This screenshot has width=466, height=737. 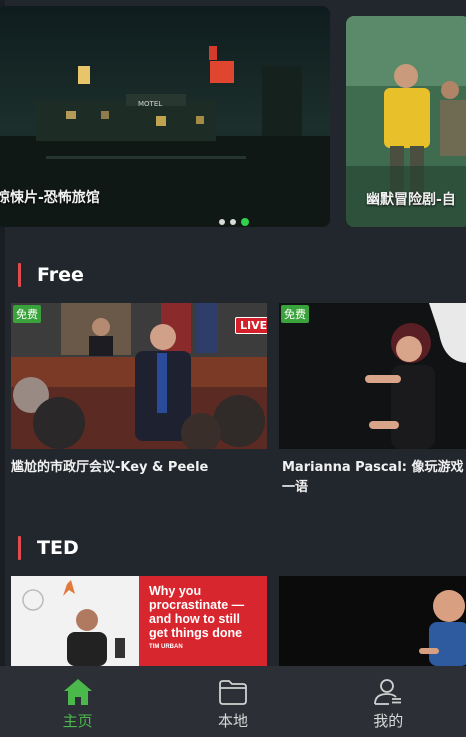 I want to click on nav-local: 本地, so click(x=233, y=703).